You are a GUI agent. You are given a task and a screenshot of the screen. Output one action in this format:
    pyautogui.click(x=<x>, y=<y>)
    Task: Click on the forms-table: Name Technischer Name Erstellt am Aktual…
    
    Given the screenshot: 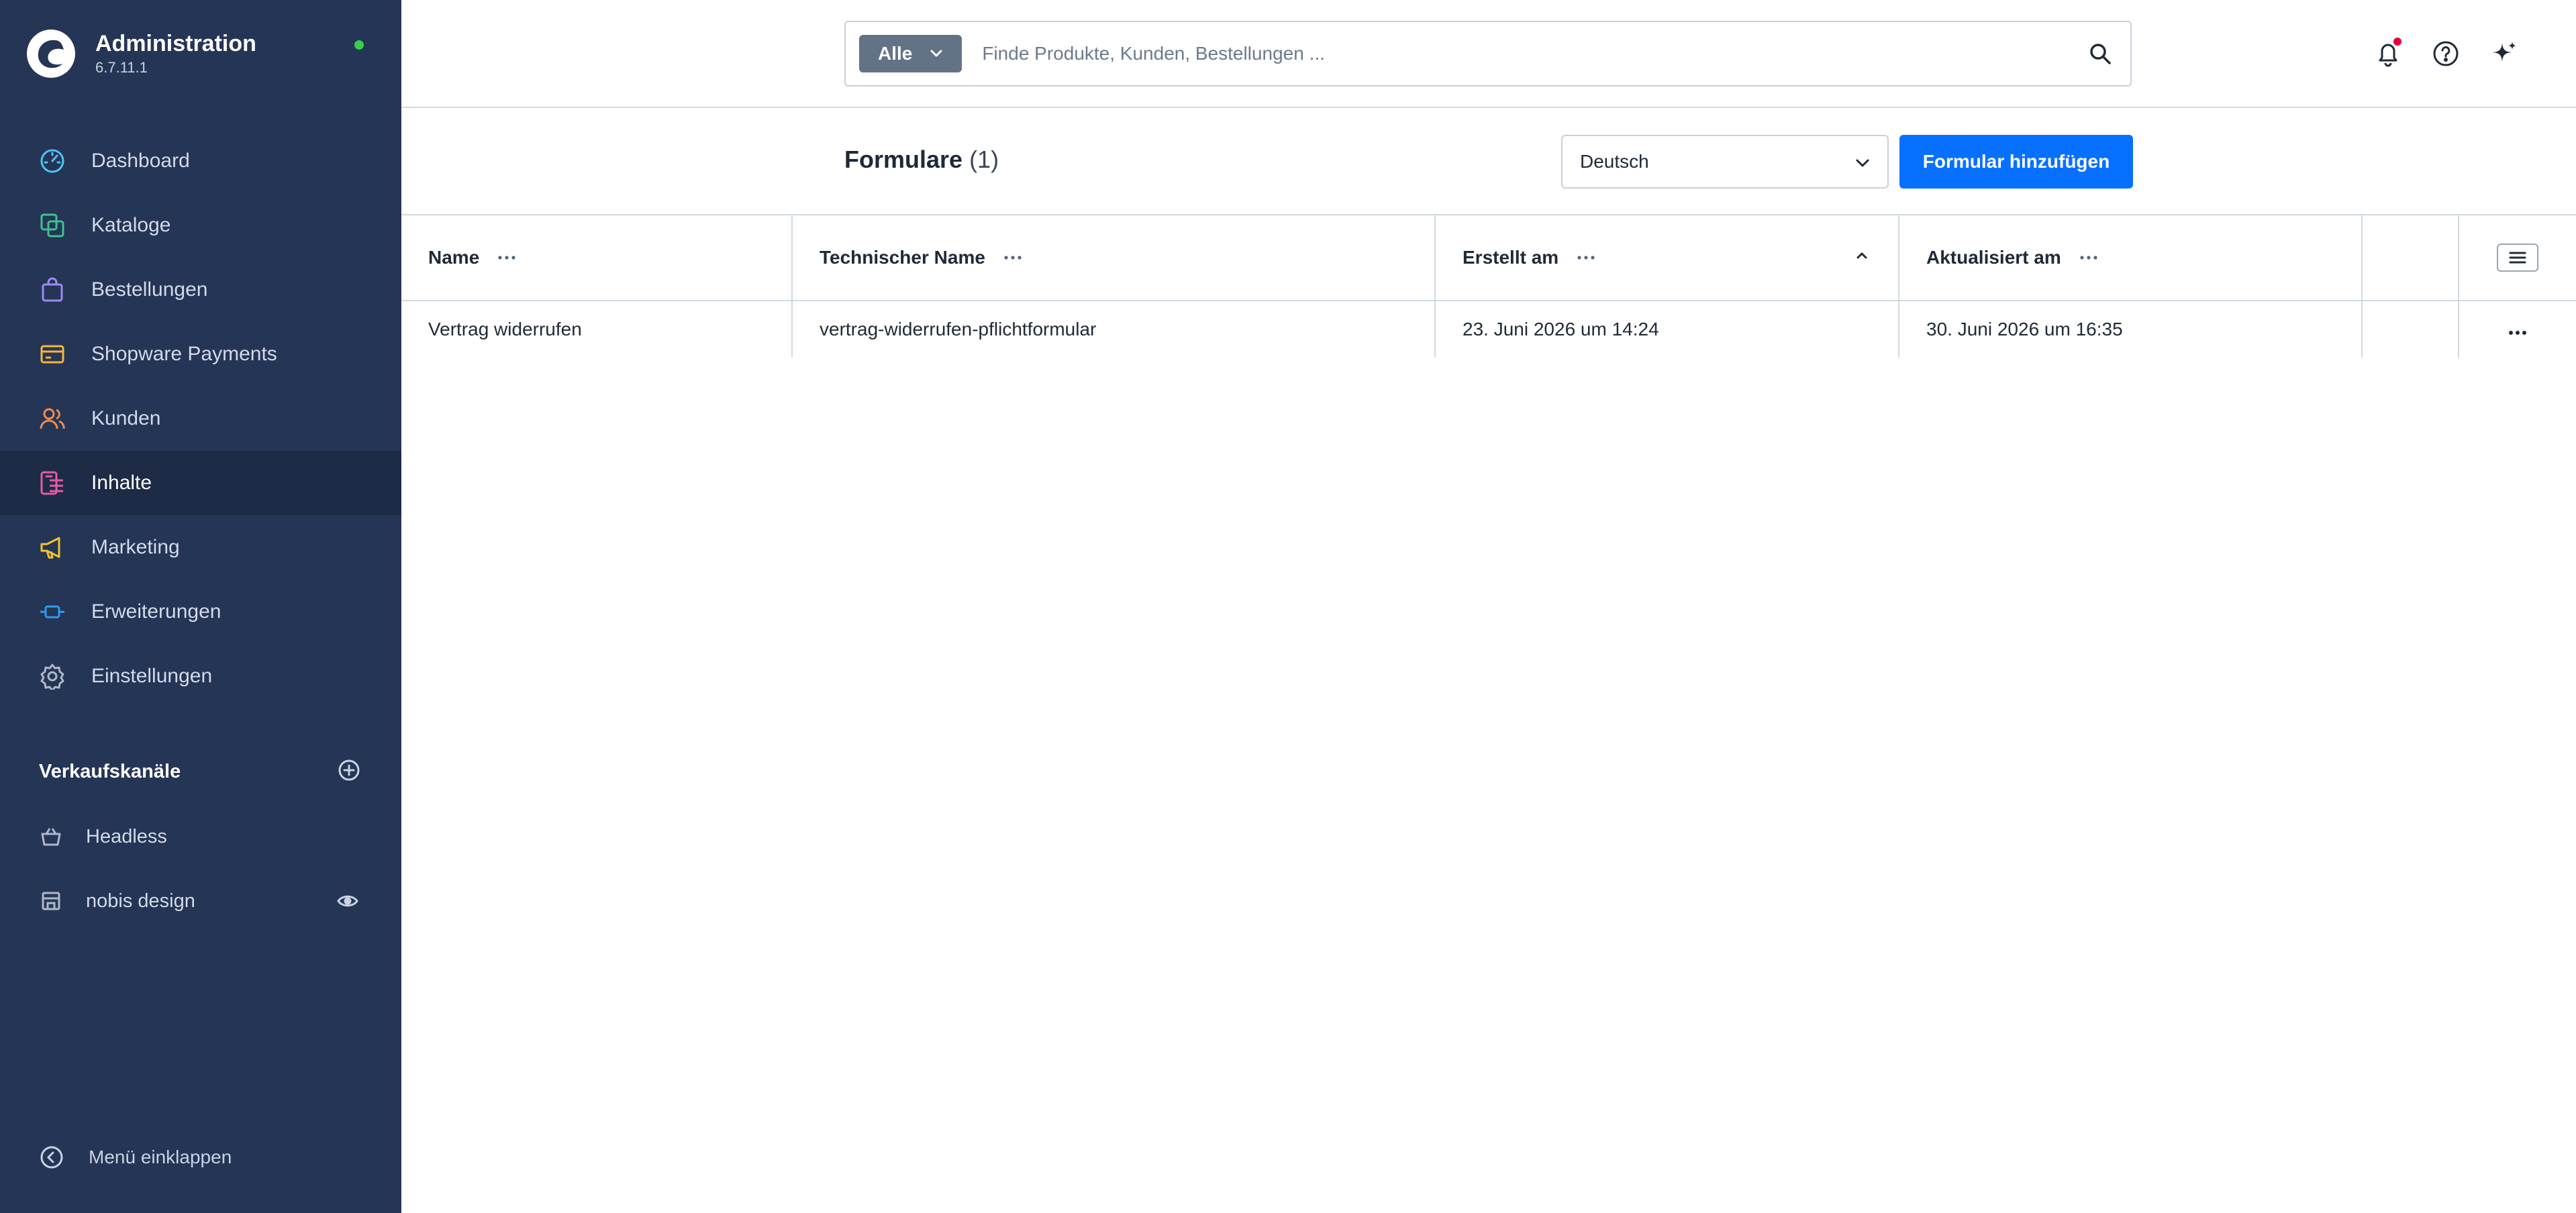 What is the action you would take?
    pyautogui.click(x=1488, y=286)
    